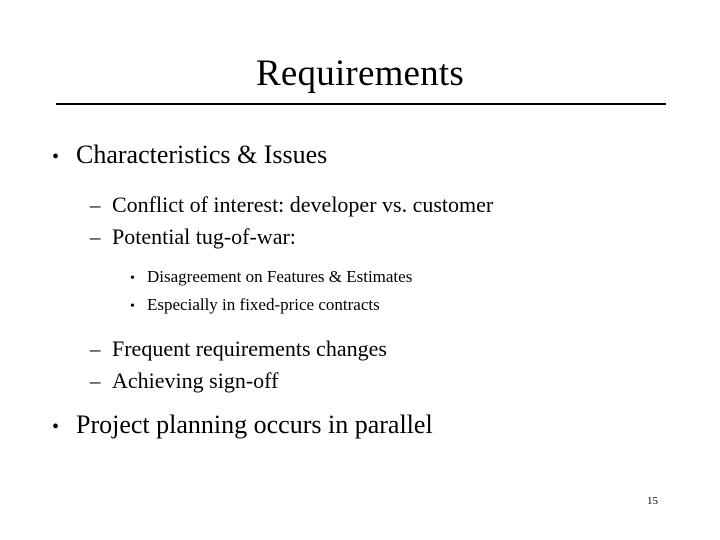  What do you see at coordinates (360, 237) in the screenshot?
I see `list-item: – Potential tug-of-war:` at bounding box center [360, 237].